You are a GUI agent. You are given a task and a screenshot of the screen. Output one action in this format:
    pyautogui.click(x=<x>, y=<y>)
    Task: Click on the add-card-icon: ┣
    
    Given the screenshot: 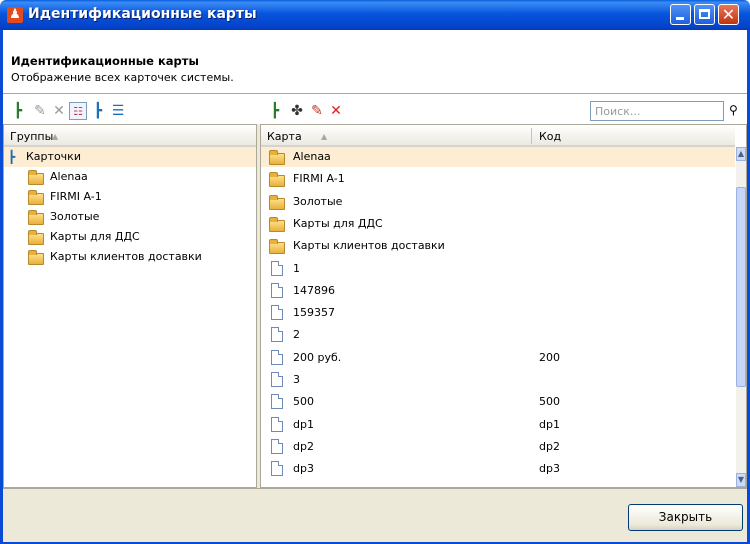 What is the action you would take?
    pyautogui.click(x=275, y=111)
    